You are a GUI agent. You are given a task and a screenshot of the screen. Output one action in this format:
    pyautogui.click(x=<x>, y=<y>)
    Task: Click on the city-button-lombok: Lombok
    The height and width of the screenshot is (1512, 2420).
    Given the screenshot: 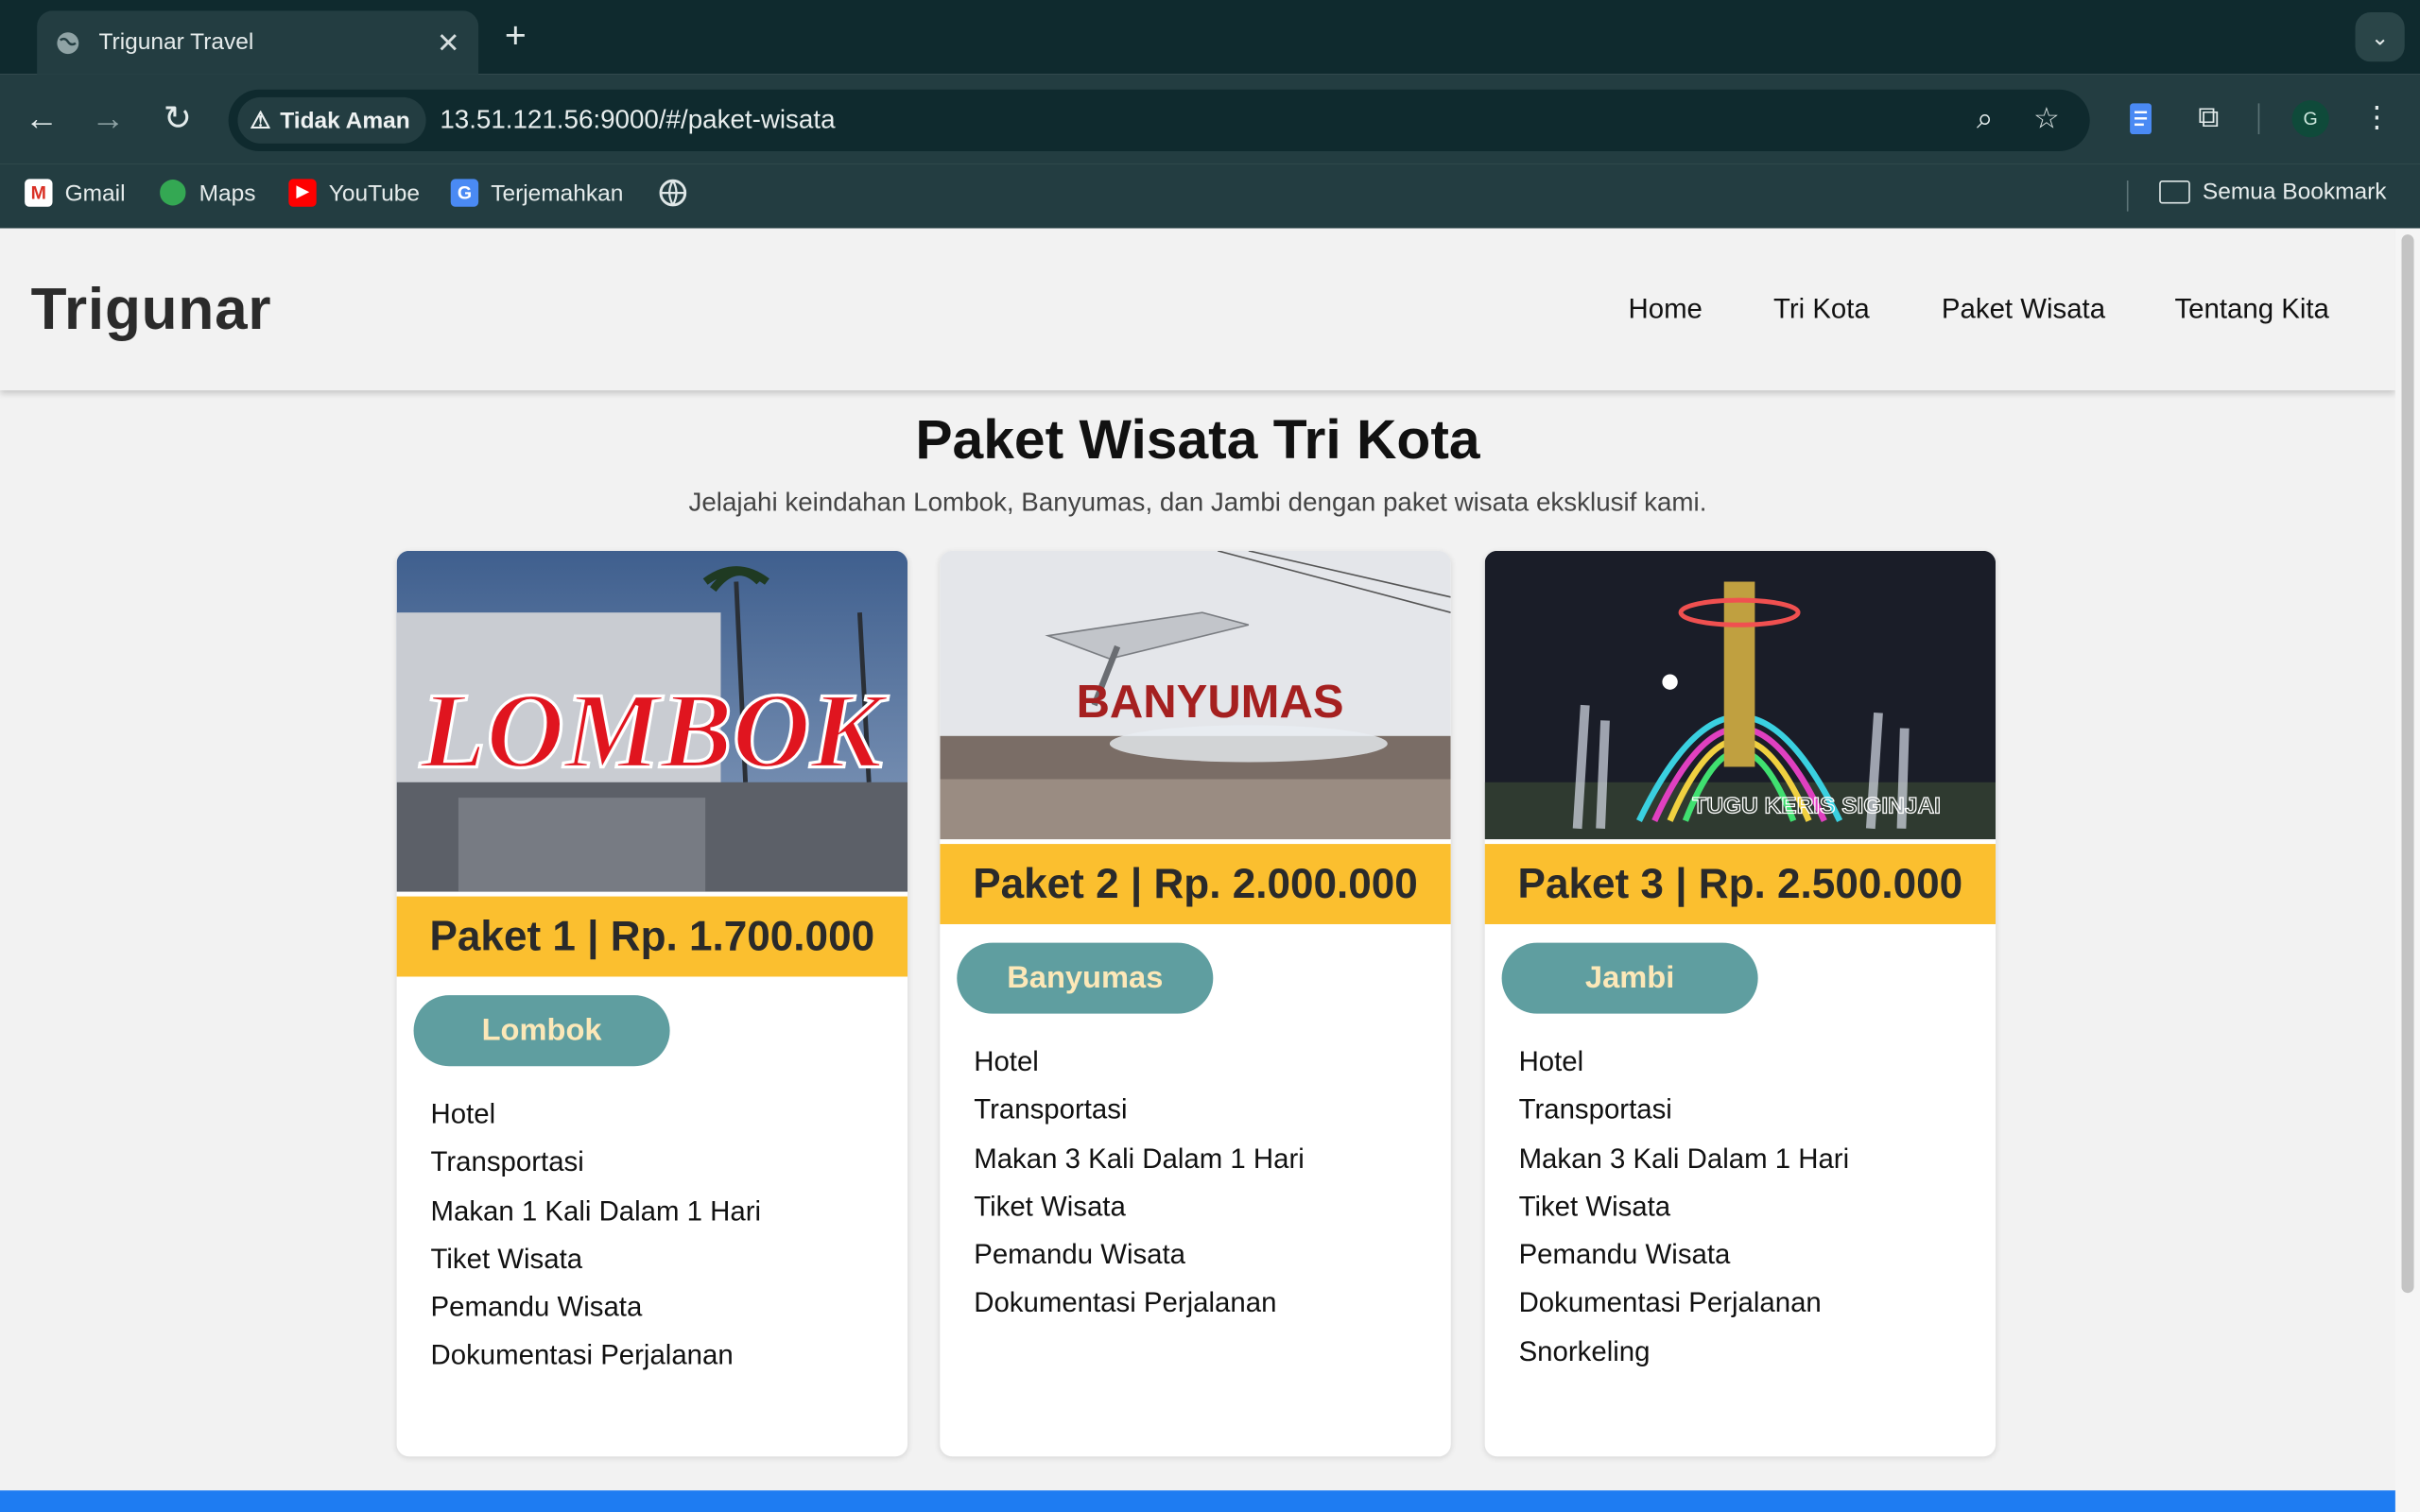 What is the action you would take?
    pyautogui.click(x=541, y=1031)
    